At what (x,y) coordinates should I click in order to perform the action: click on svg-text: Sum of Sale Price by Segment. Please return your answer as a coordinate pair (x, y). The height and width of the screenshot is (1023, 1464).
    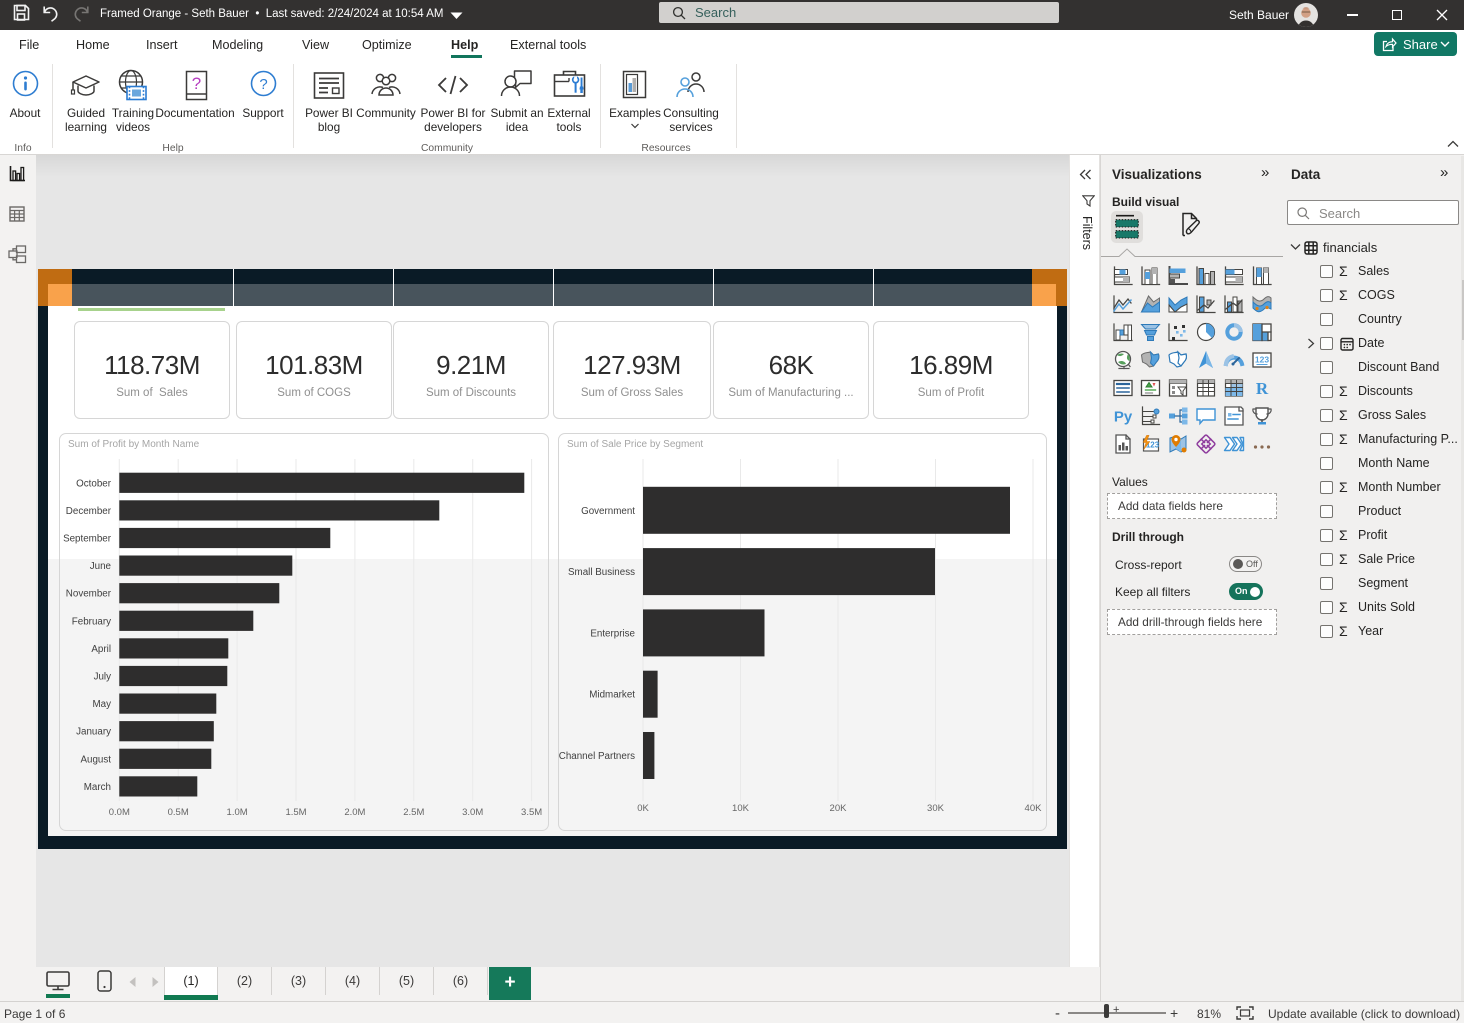
    Looking at the image, I should click on (635, 444).